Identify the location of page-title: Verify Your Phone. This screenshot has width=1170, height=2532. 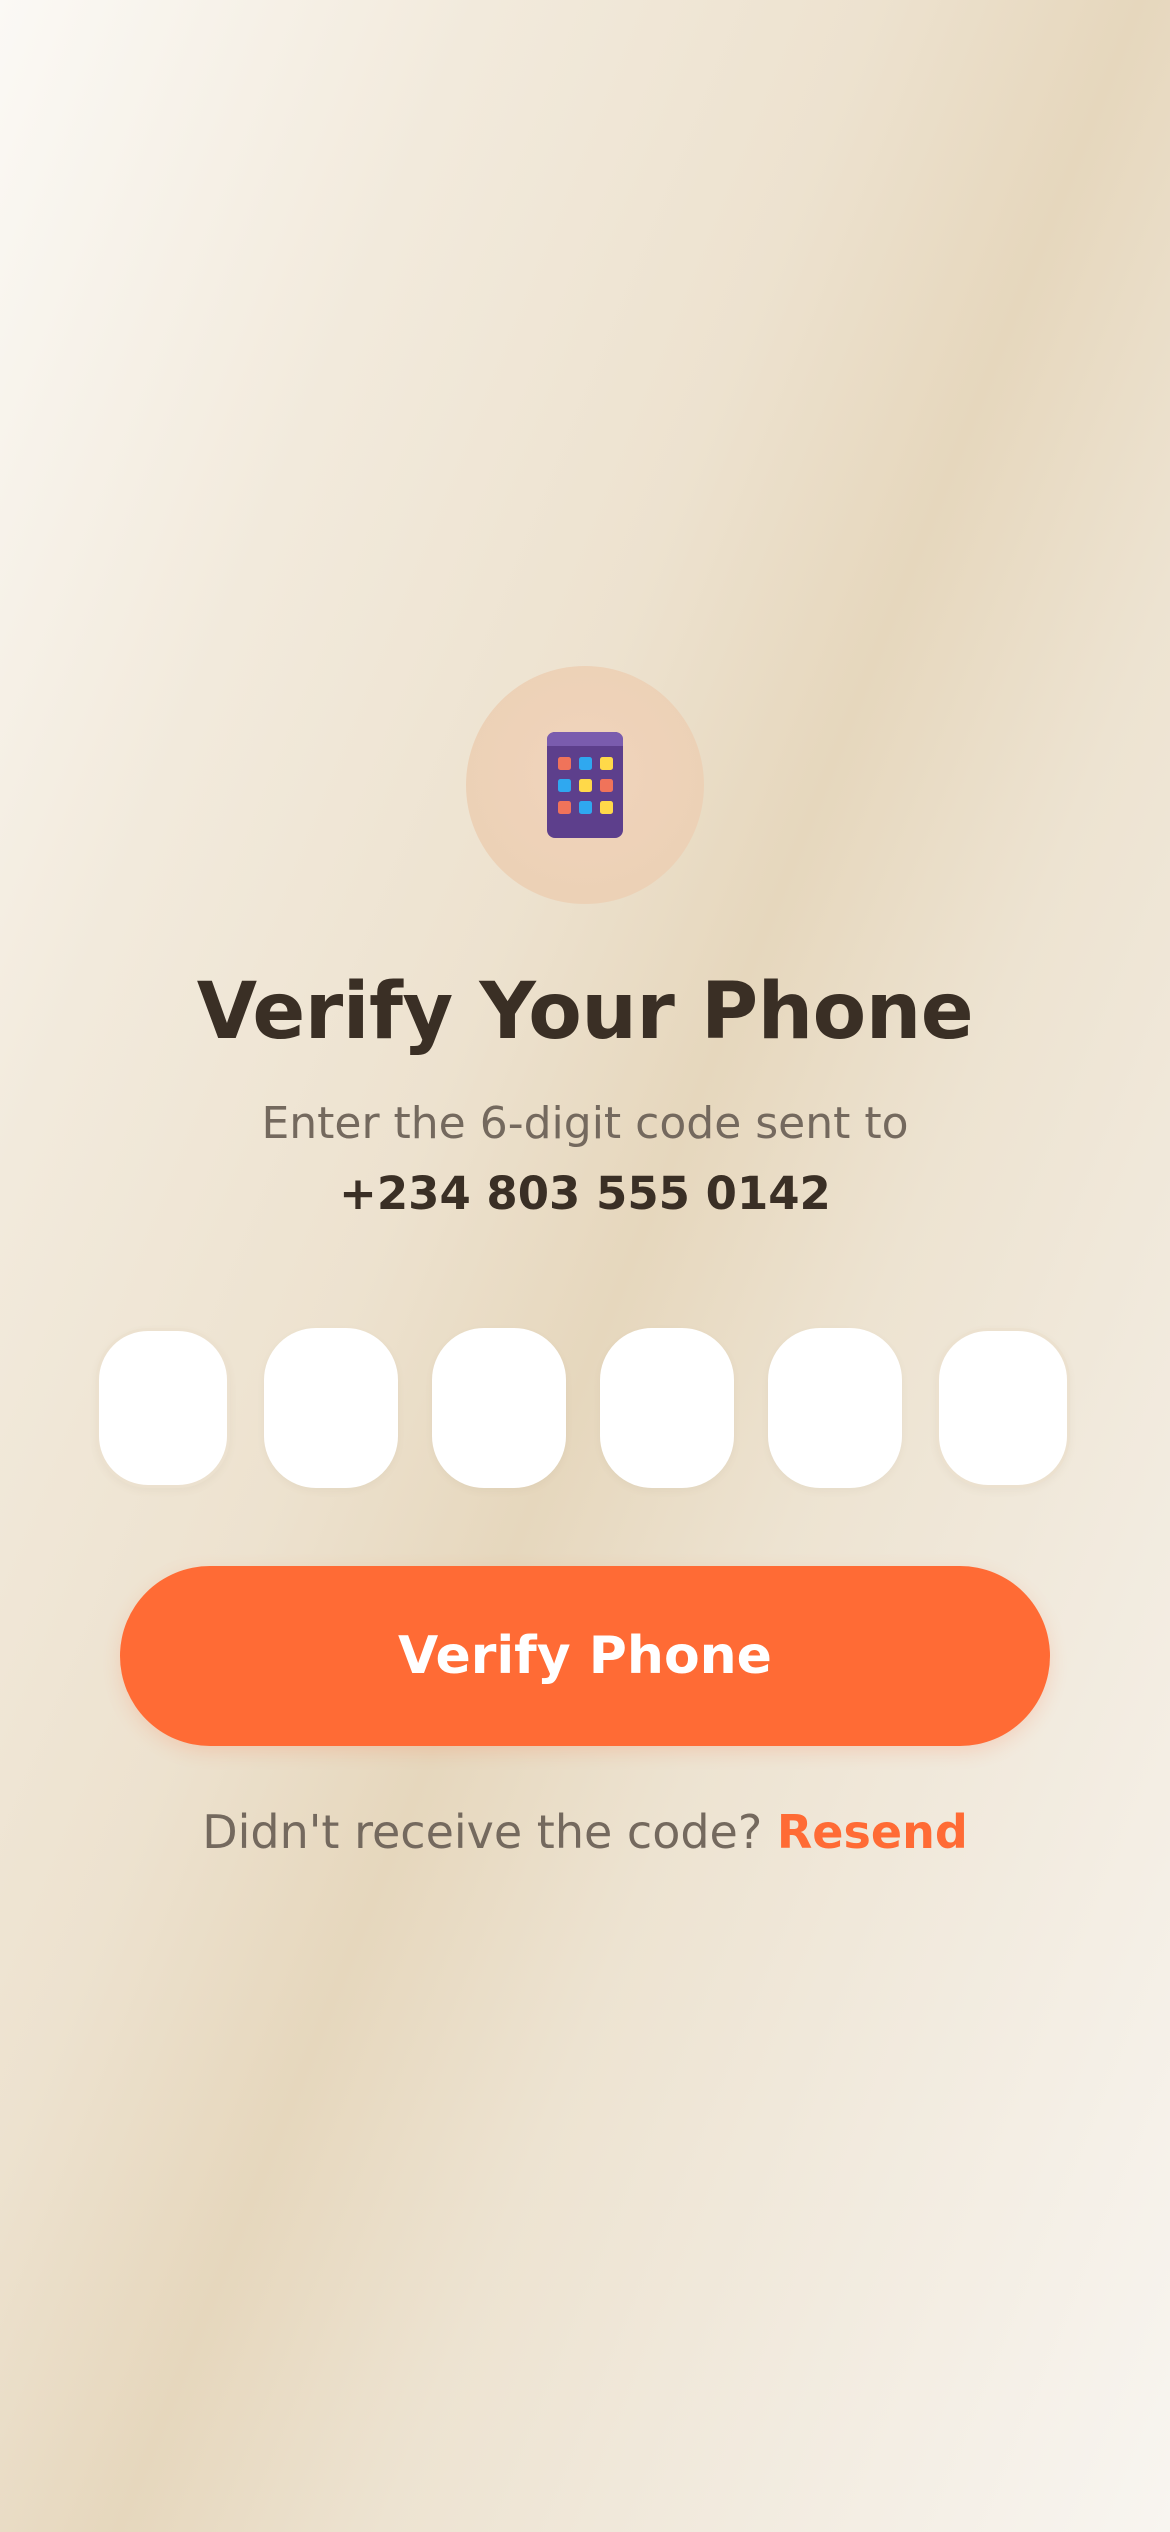
(585, 1012).